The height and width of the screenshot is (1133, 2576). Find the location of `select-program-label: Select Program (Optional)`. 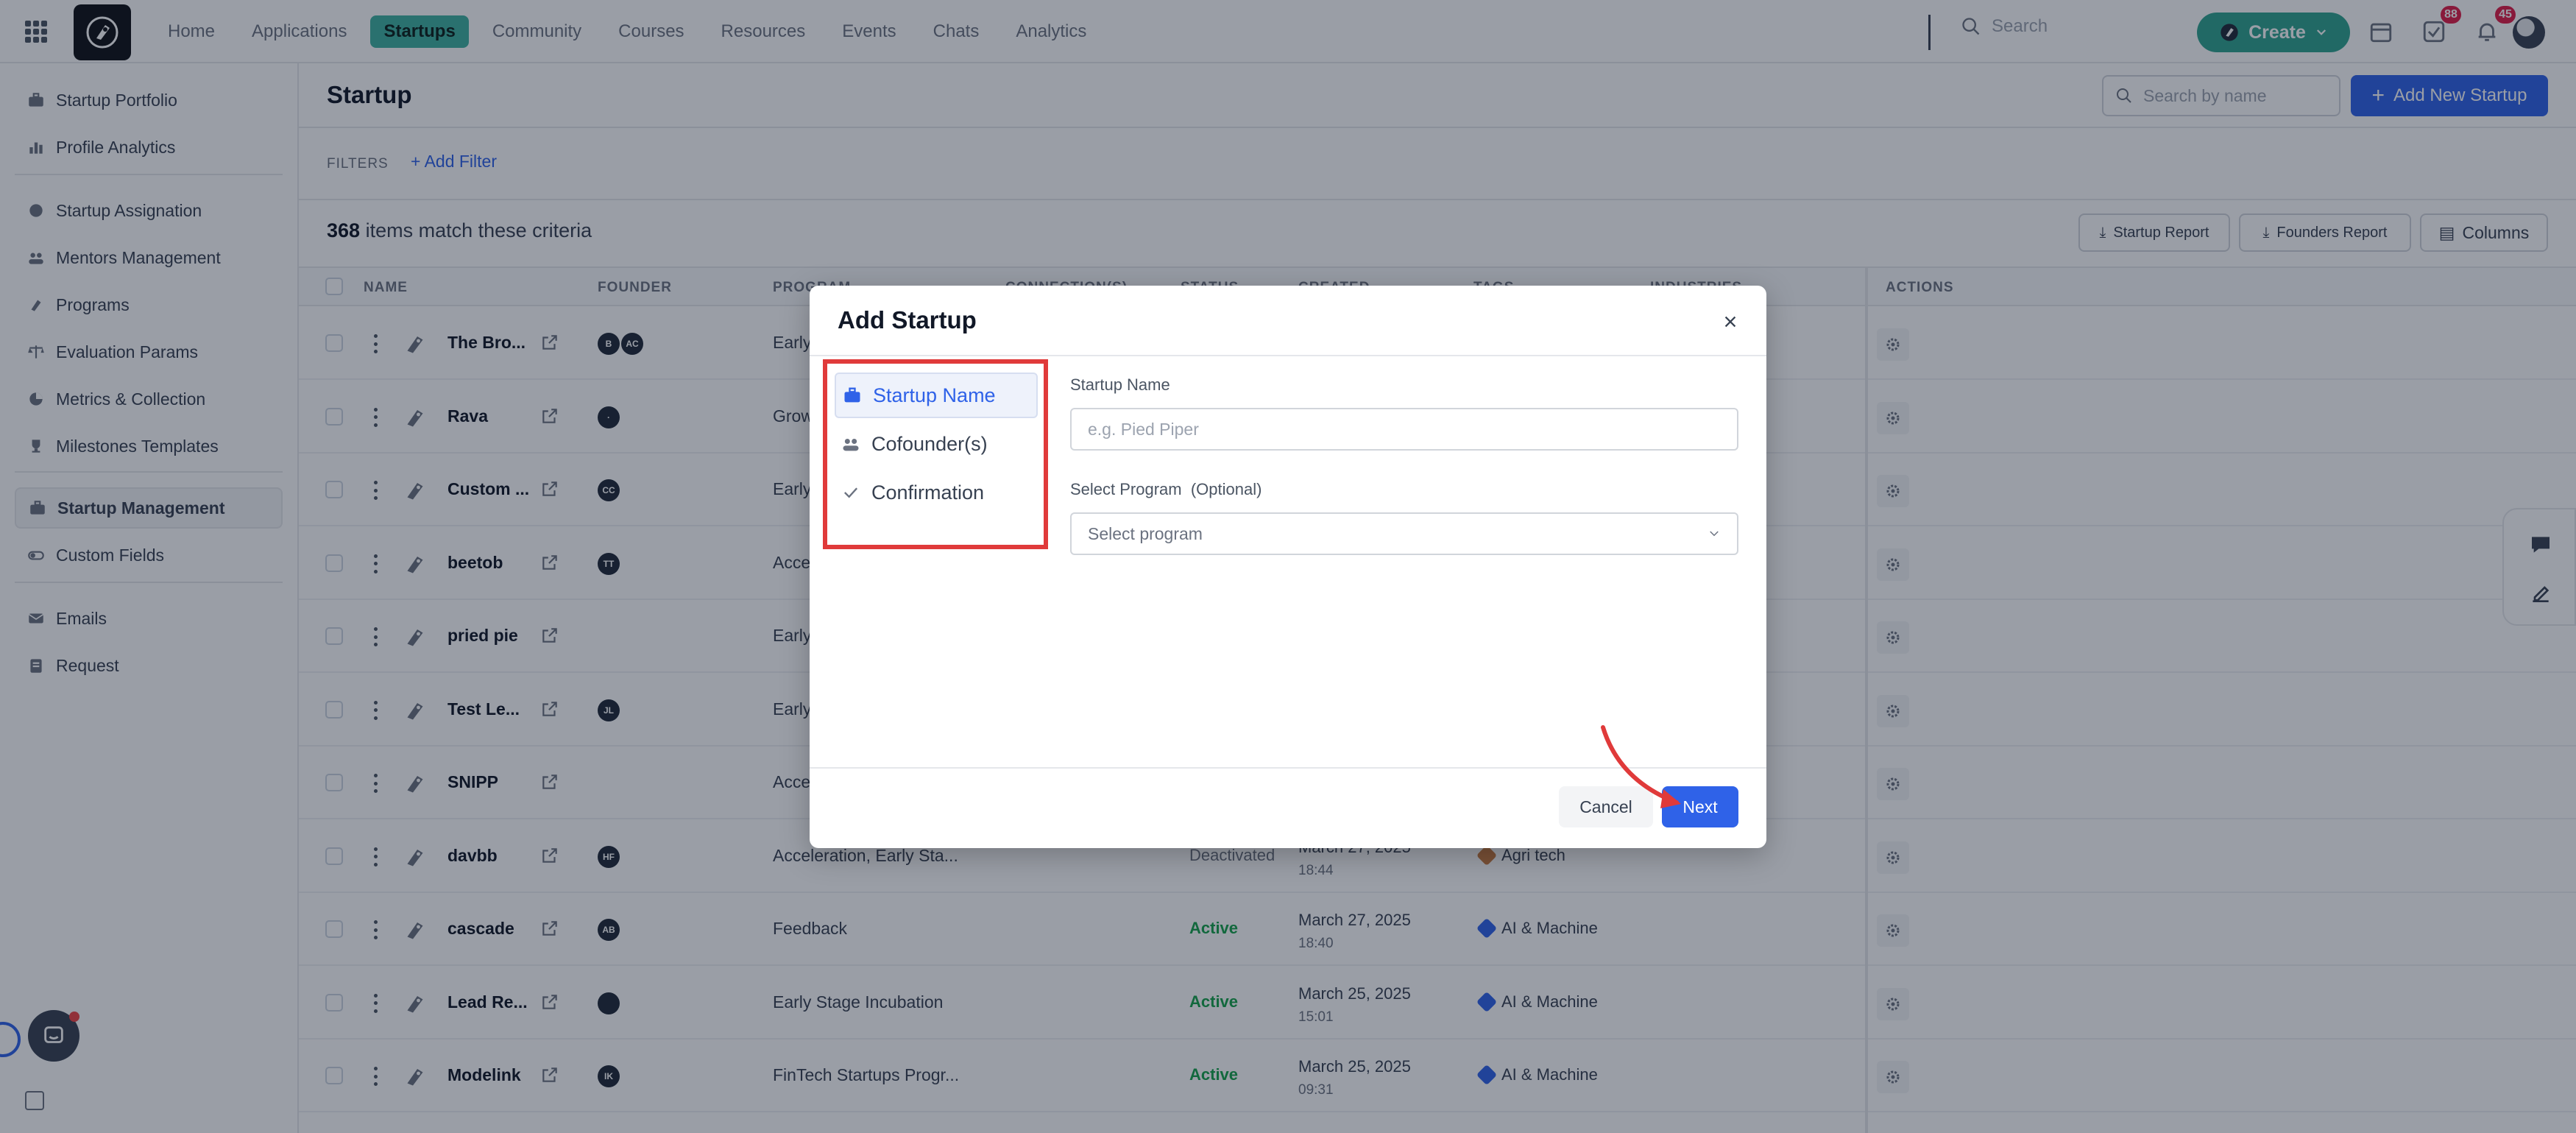

select-program-label: Select Program (Optional) is located at coordinates (1166, 490).